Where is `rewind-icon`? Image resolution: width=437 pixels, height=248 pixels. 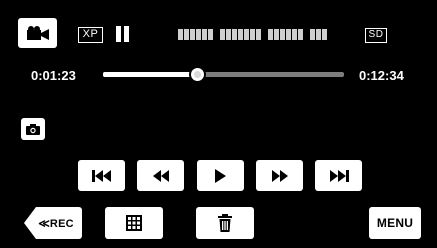 rewind-icon is located at coordinates (160, 175).